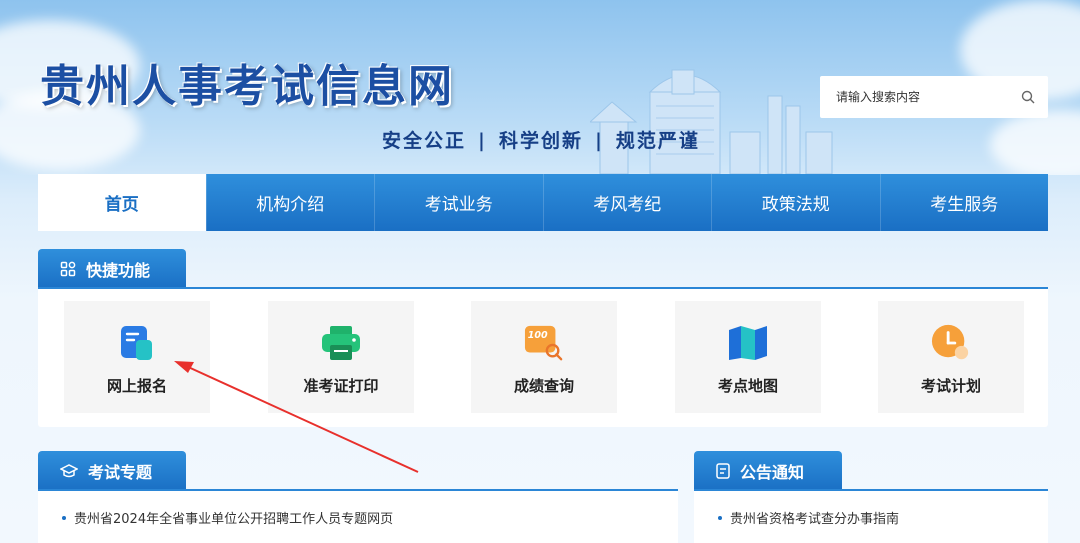 The width and height of the screenshot is (1080, 543). I want to click on nav-item-exam-business: 考试业务, so click(458, 202).